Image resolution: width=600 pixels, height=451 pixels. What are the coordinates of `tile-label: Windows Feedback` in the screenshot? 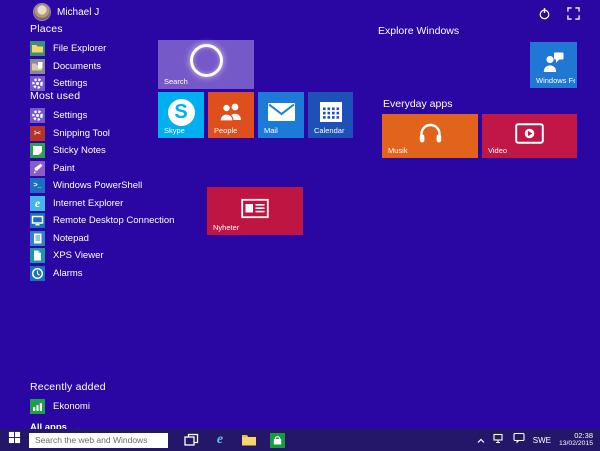 It's located at (555, 80).